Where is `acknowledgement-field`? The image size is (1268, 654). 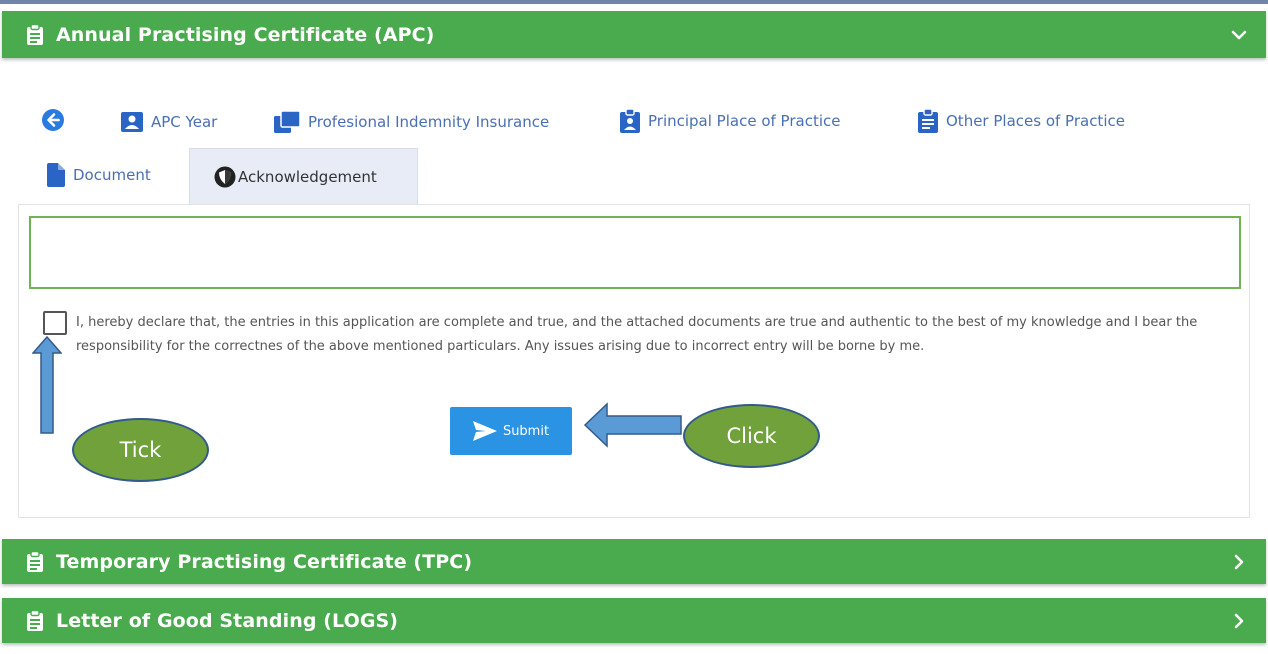 acknowledgement-field is located at coordinates (635, 252).